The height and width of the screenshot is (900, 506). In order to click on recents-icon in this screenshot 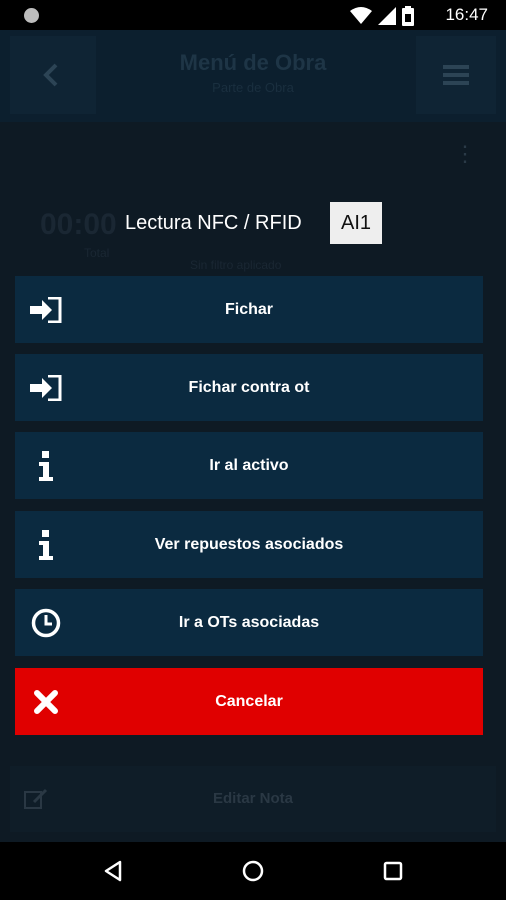, I will do `click(393, 871)`.